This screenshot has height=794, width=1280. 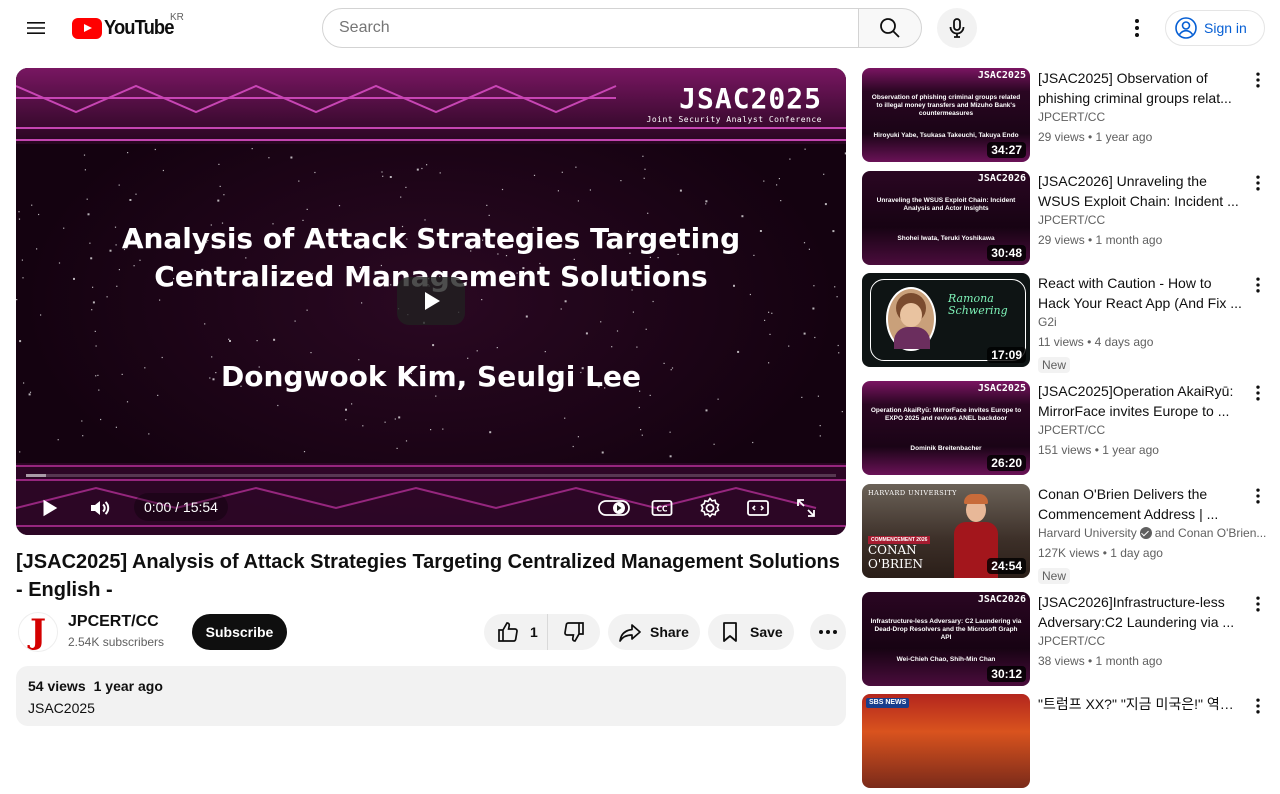 What do you see at coordinates (534, 632) in the screenshot?
I see `like-count: 1` at bounding box center [534, 632].